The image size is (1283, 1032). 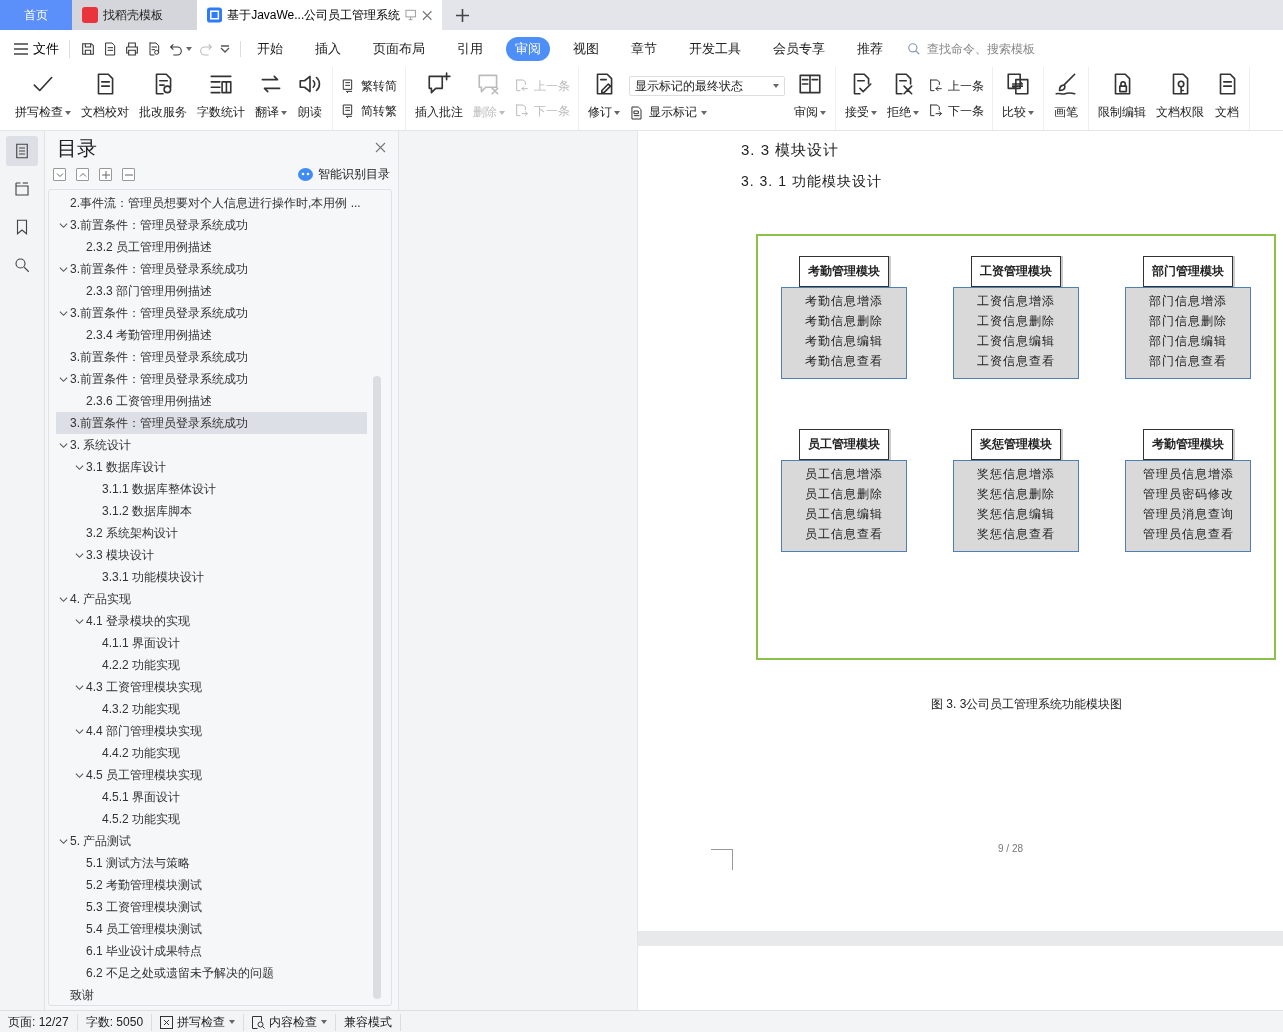 What do you see at coordinates (439, 98) in the screenshot?
I see `ribbon-button: 插入批注` at bounding box center [439, 98].